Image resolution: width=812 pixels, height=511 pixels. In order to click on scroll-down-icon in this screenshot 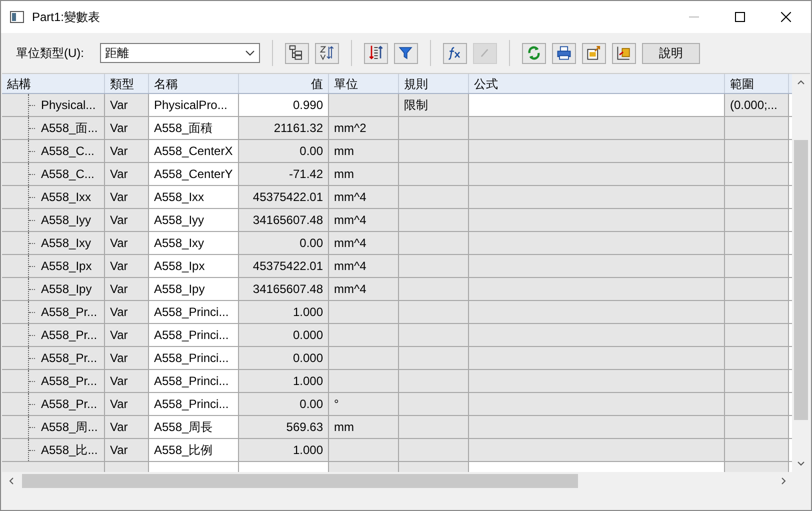, I will do `click(801, 463)`.